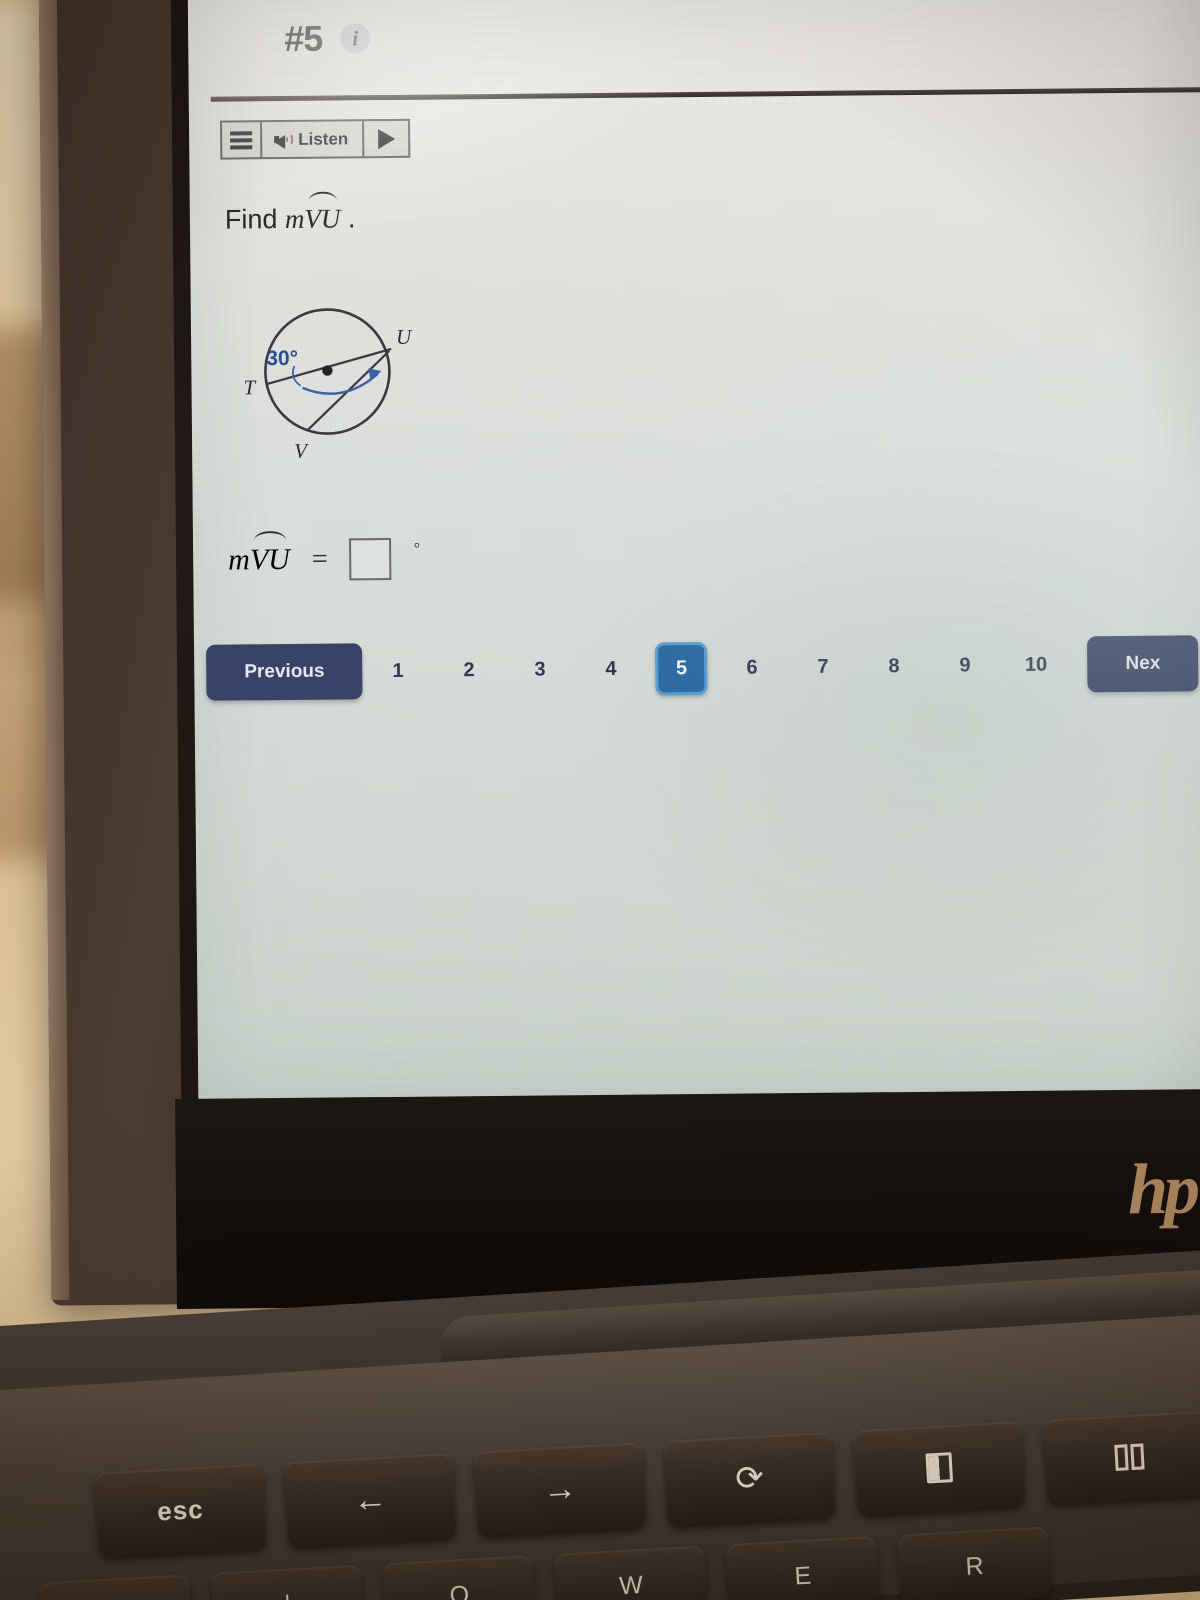 Image resolution: width=1200 pixels, height=1600 pixels. What do you see at coordinates (319, 559) in the screenshot?
I see `equals-sign: =` at bounding box center [319, 559].